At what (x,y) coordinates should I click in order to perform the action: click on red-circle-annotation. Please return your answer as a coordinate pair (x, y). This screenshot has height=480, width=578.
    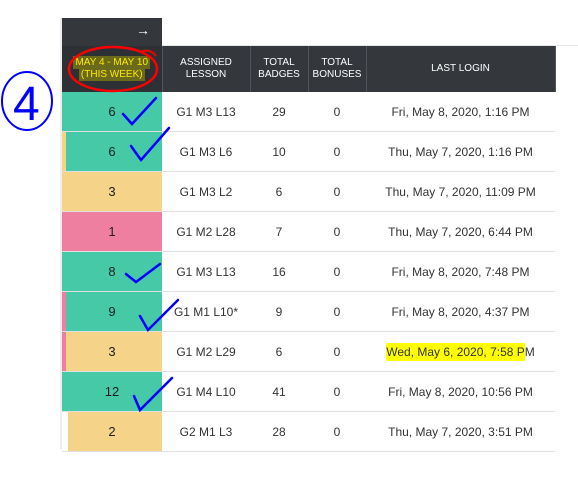
    Looking at the image, I should click on (113, 69).